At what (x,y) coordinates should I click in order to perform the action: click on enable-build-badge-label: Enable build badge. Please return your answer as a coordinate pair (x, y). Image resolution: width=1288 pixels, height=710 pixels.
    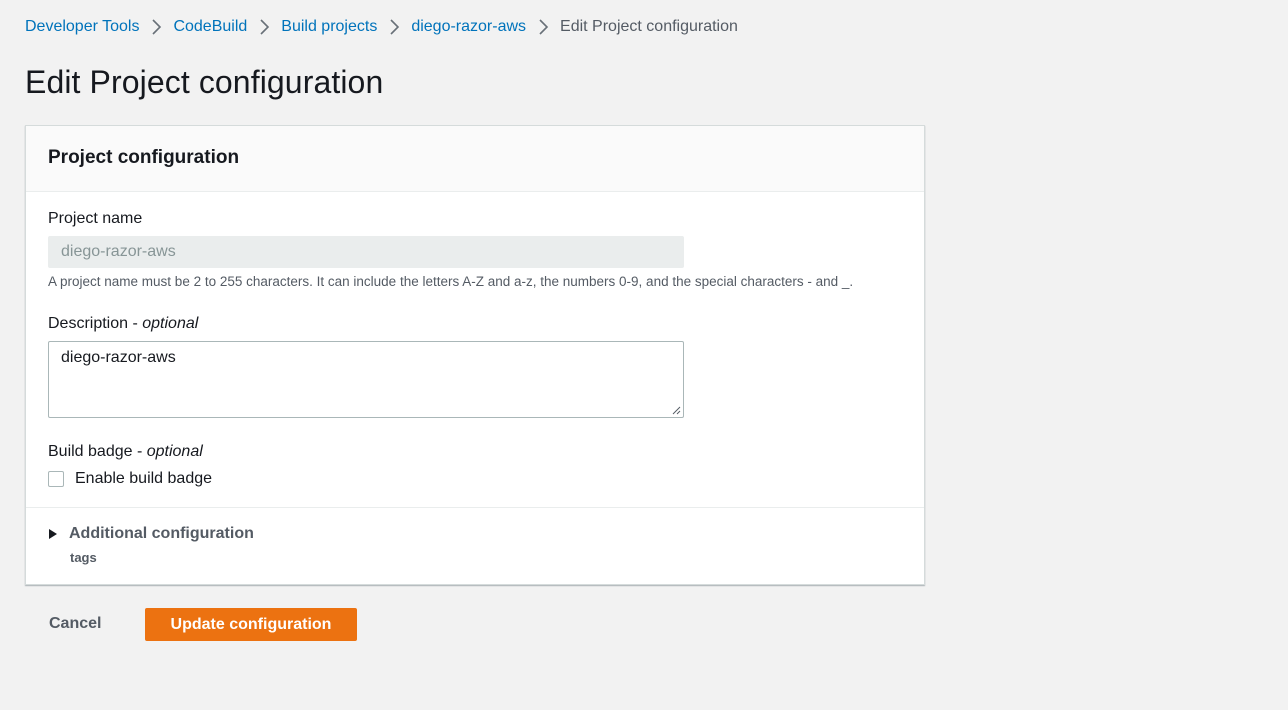
    Looking at the image, I should click on (143, 479).